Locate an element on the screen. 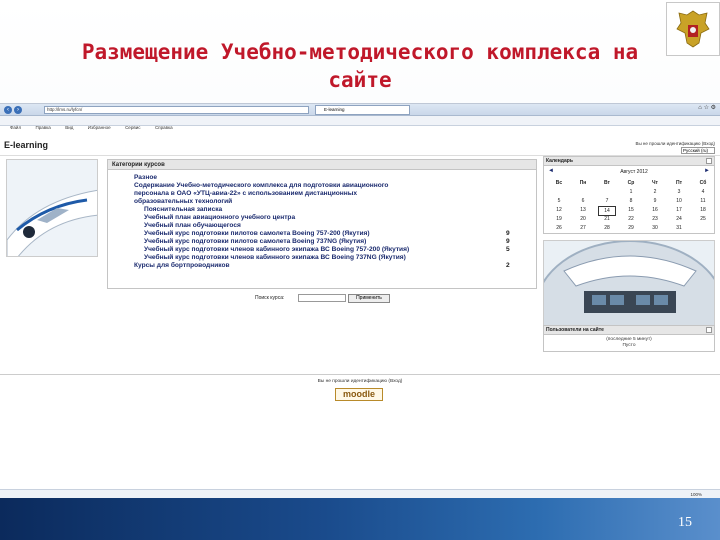  online-users-title-text: Пользователи на сайте is located at coordinates (575, 330).